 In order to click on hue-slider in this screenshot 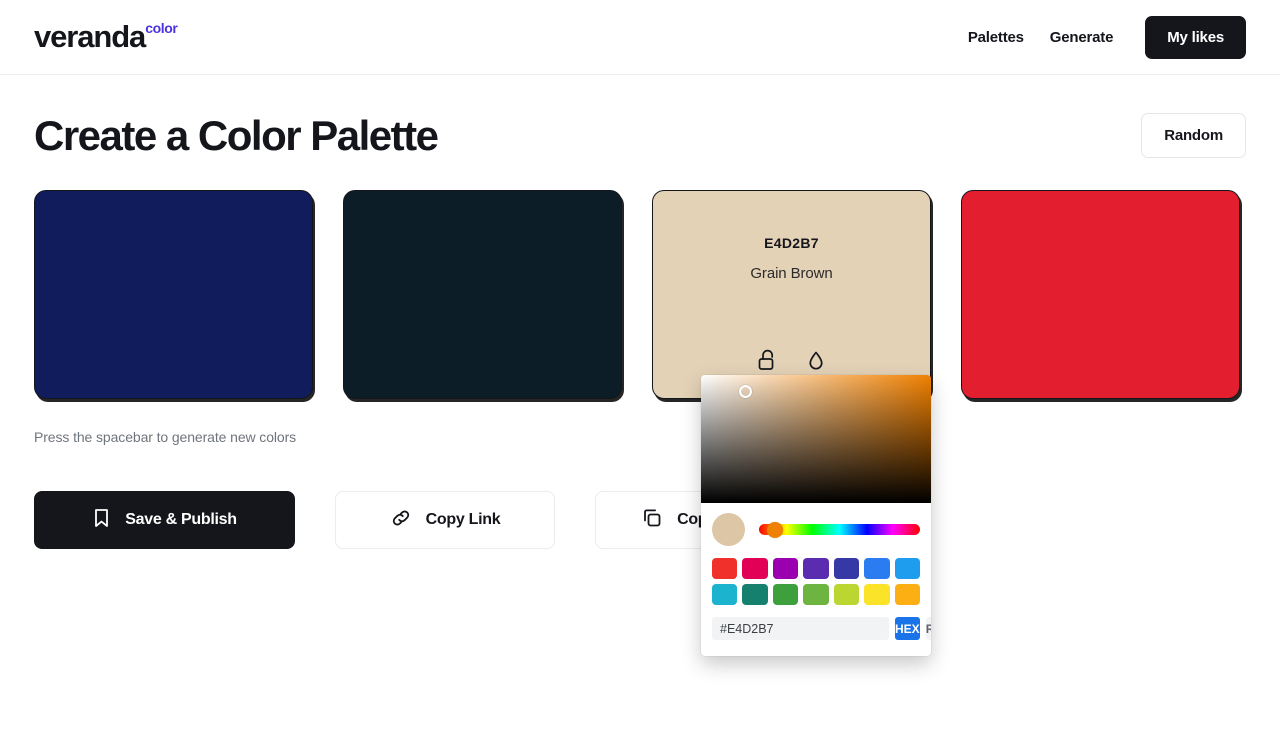, I will do `click(839, 529)`.